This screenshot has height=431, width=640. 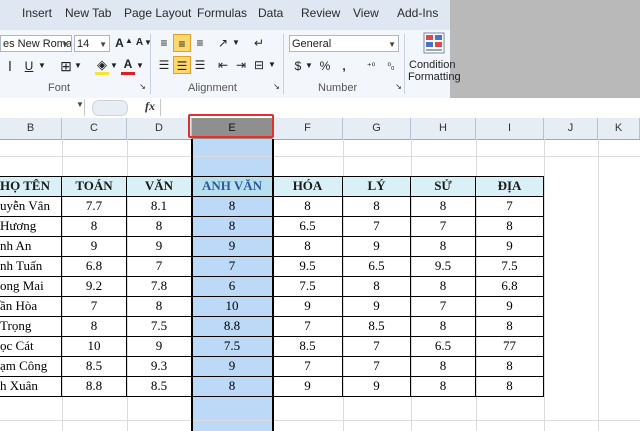 I want to click on score-cell: 6.8, so click(x=509, y=286).